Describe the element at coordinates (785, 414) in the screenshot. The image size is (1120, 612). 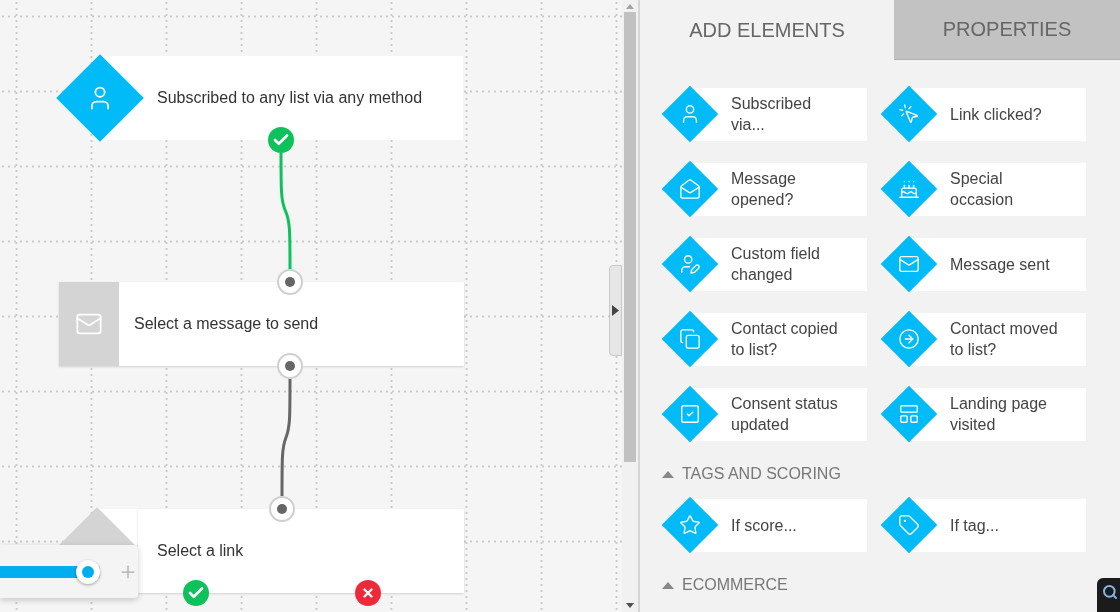
I see `element-label: Consent status updated` at that location.